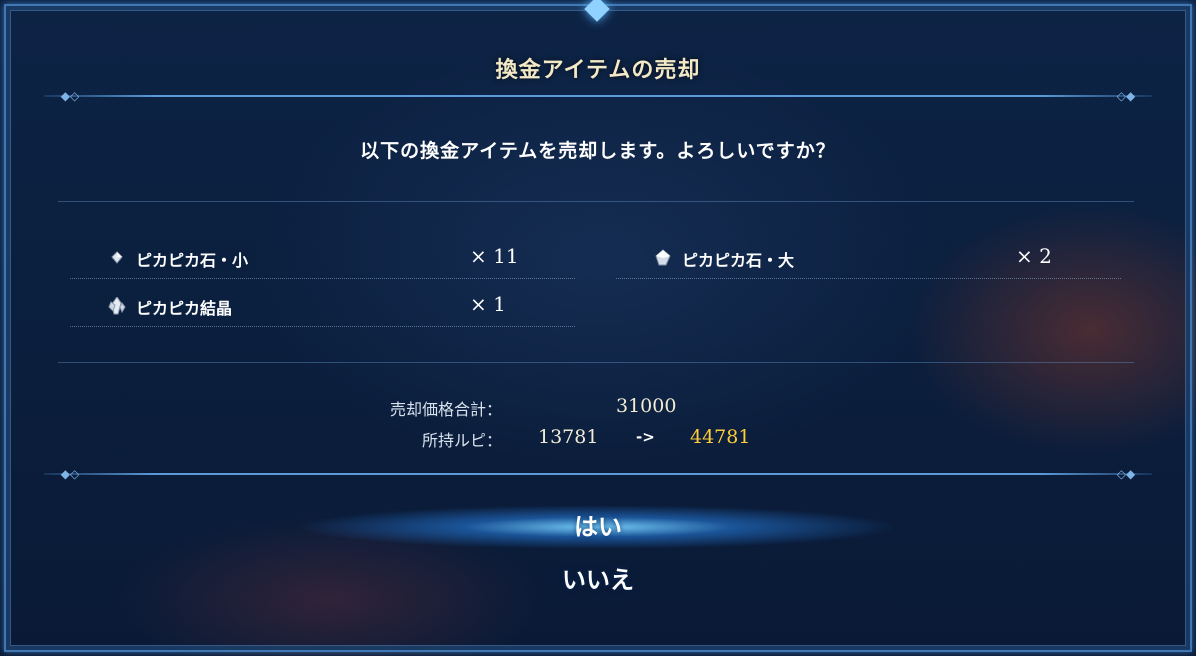  I want to click on item-name: ピカピカ石・大, so click(738, 260).